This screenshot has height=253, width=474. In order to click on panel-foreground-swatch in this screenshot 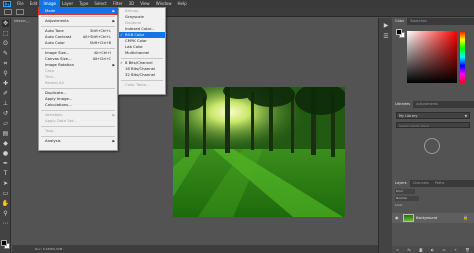, I will do `click(399, 32)`.